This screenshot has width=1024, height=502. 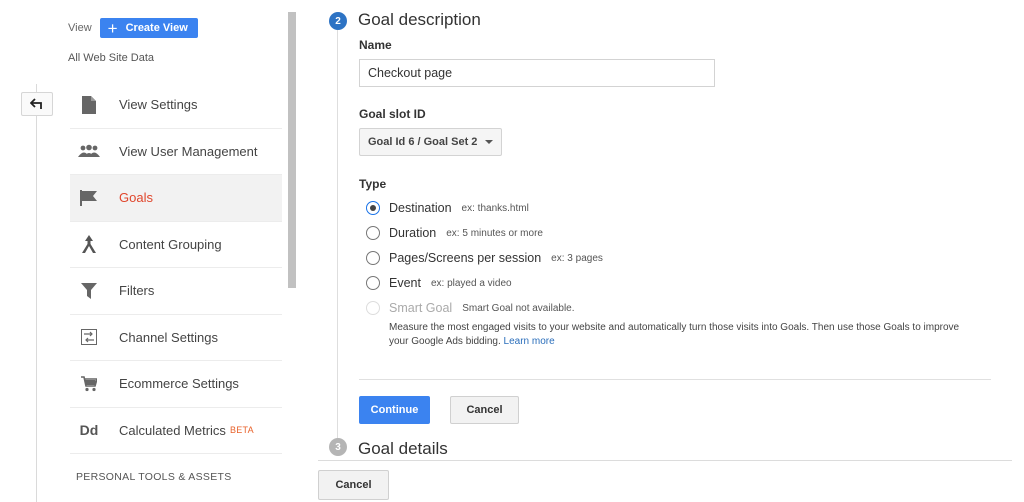 I want to click on section-heading: Goal details, so click(x=403, y=448).